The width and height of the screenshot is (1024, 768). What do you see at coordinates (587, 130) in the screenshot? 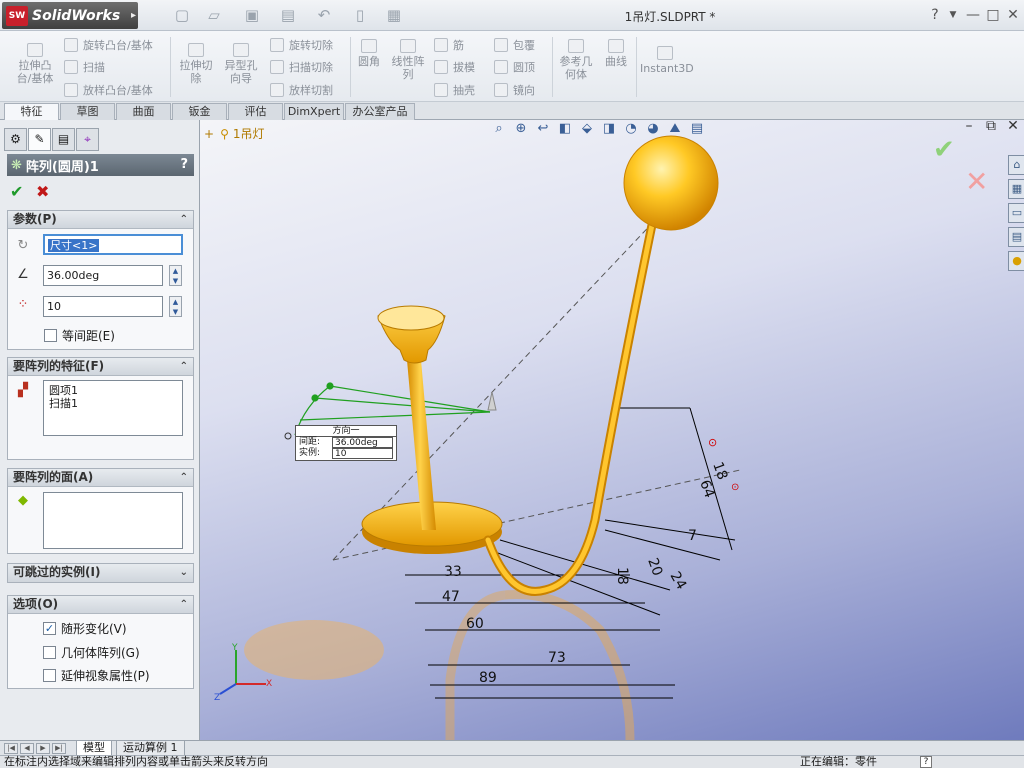
I see `view-orientation-icon: ⬙` at bounding box center [587, 130].